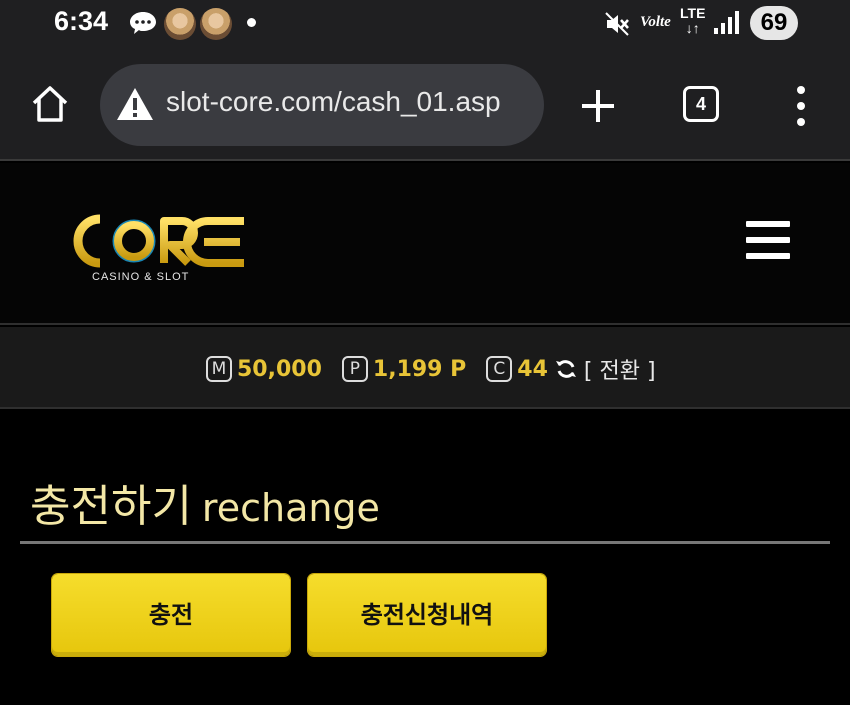 The height and width of the screenshot is (705, 850). I want to click on balance-row: M 50,000 P 1,199 P C 44 [ 전환 ], so click(431, 369).